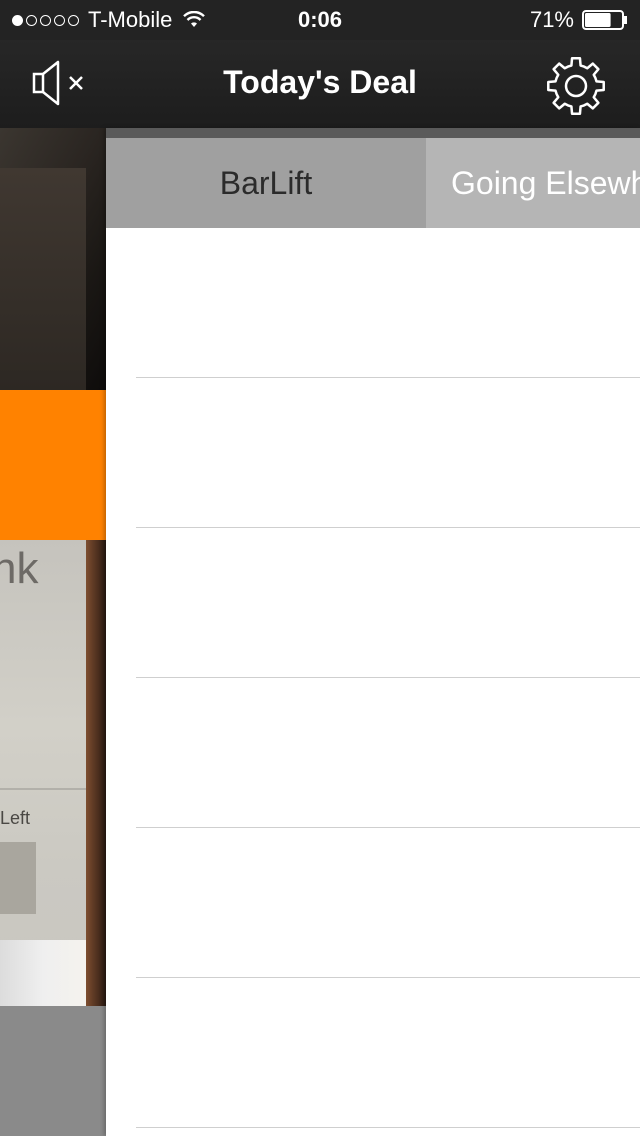  What do you see at coordinates (53, 465) in the screenshot?
I see `card-orange-banner: !` at bounding box center [53, 465].